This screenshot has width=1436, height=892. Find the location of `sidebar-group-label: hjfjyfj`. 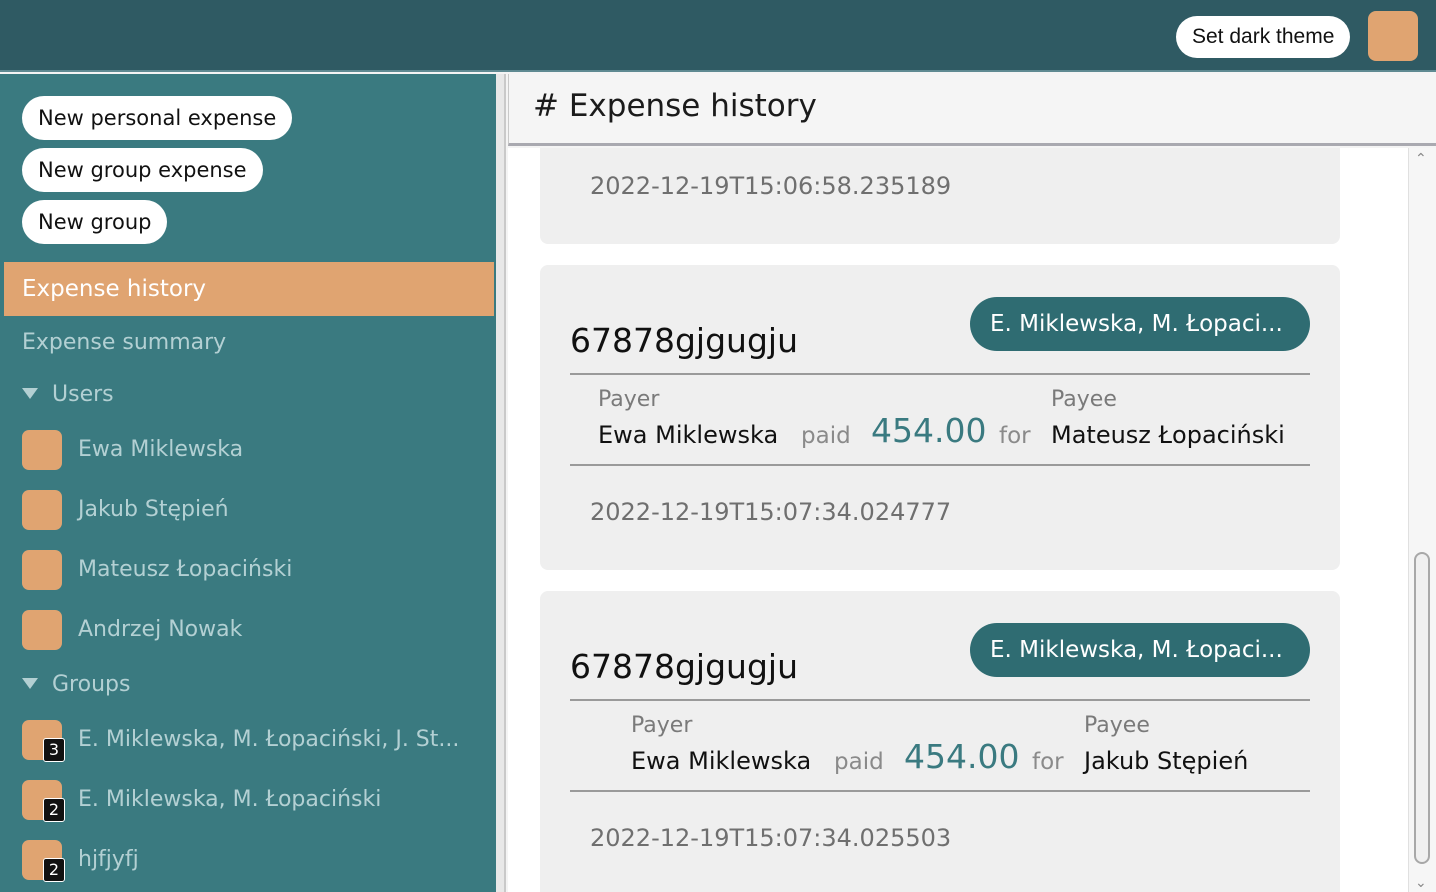

sidebar-group-label: hjfjyfj is located at coordinates (108, 859).